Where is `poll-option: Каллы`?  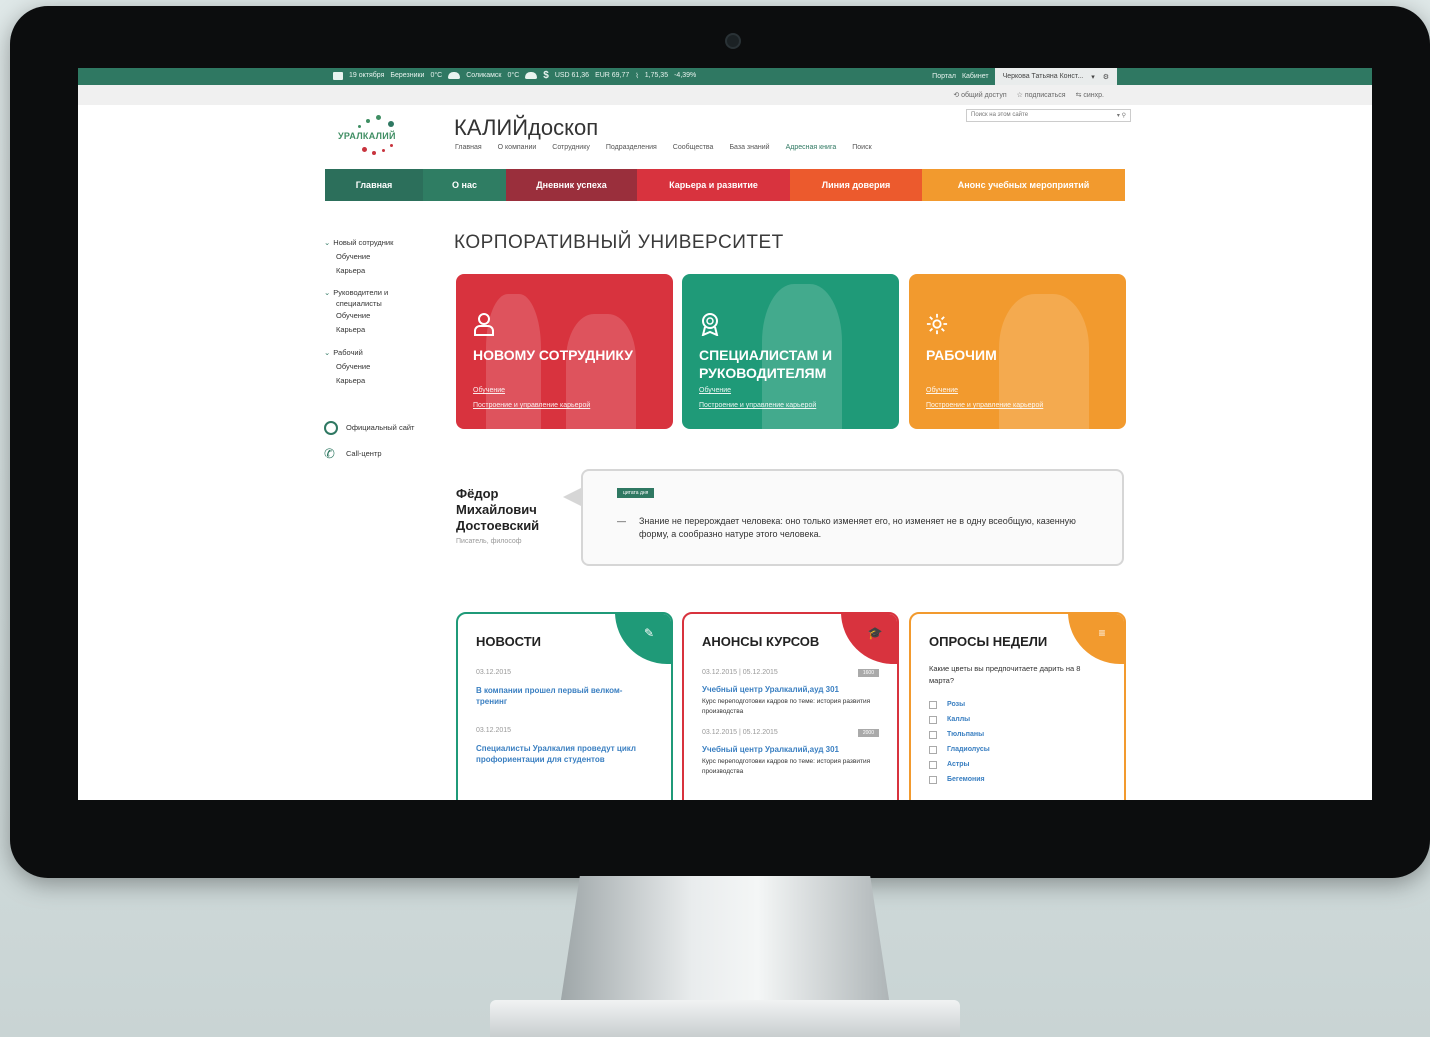
poll-option: Каллы is located at coordinates (1017, 719).